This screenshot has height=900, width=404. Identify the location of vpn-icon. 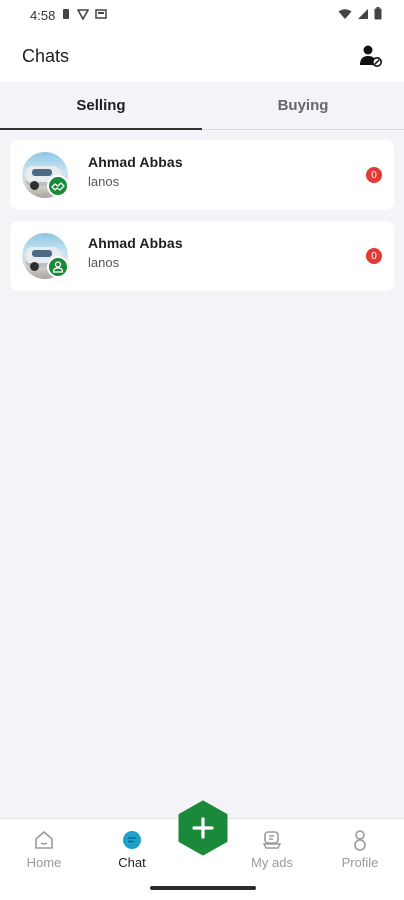
(83, 15).